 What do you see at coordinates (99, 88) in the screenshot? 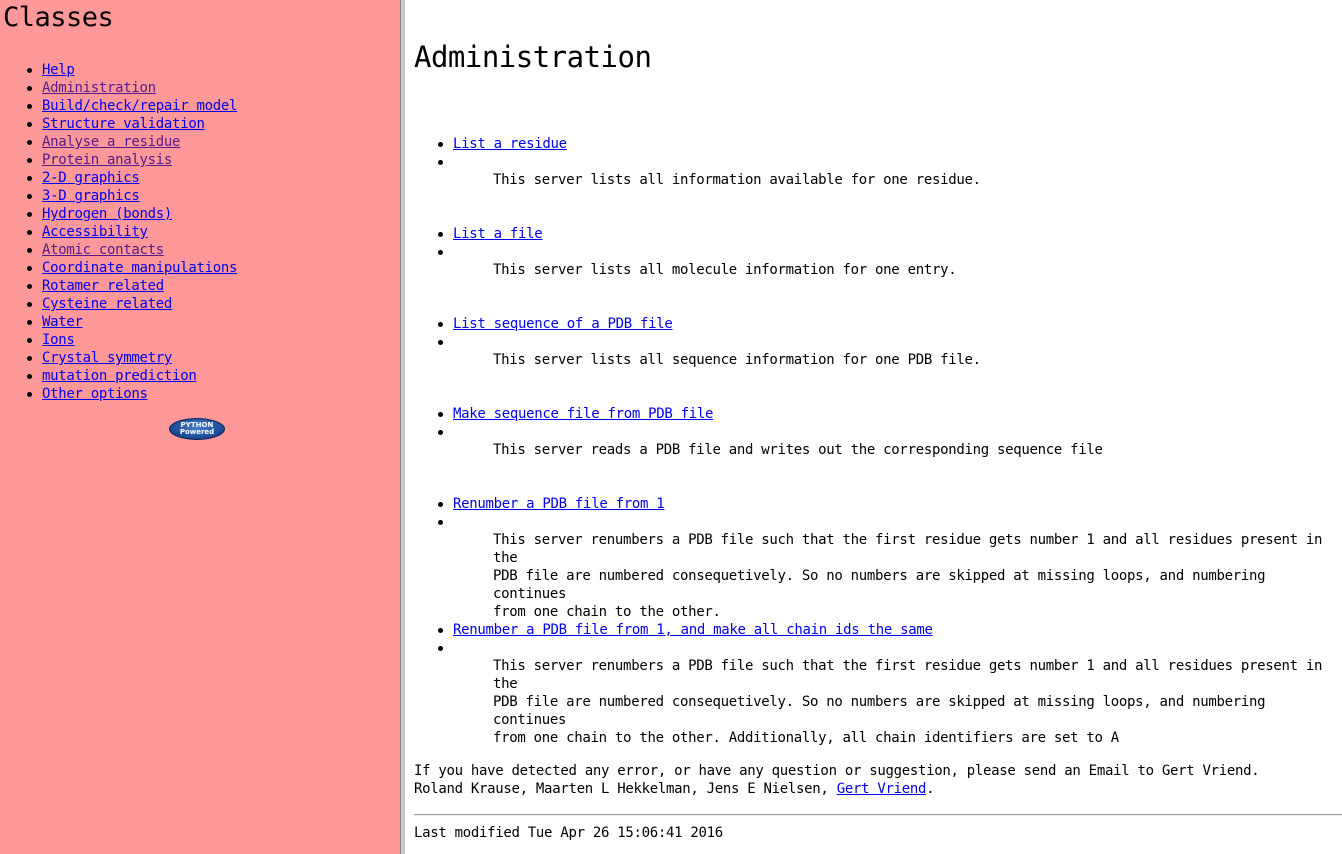
I see `sidebar-link-administration: Administration` at bounding box center [99, 88].